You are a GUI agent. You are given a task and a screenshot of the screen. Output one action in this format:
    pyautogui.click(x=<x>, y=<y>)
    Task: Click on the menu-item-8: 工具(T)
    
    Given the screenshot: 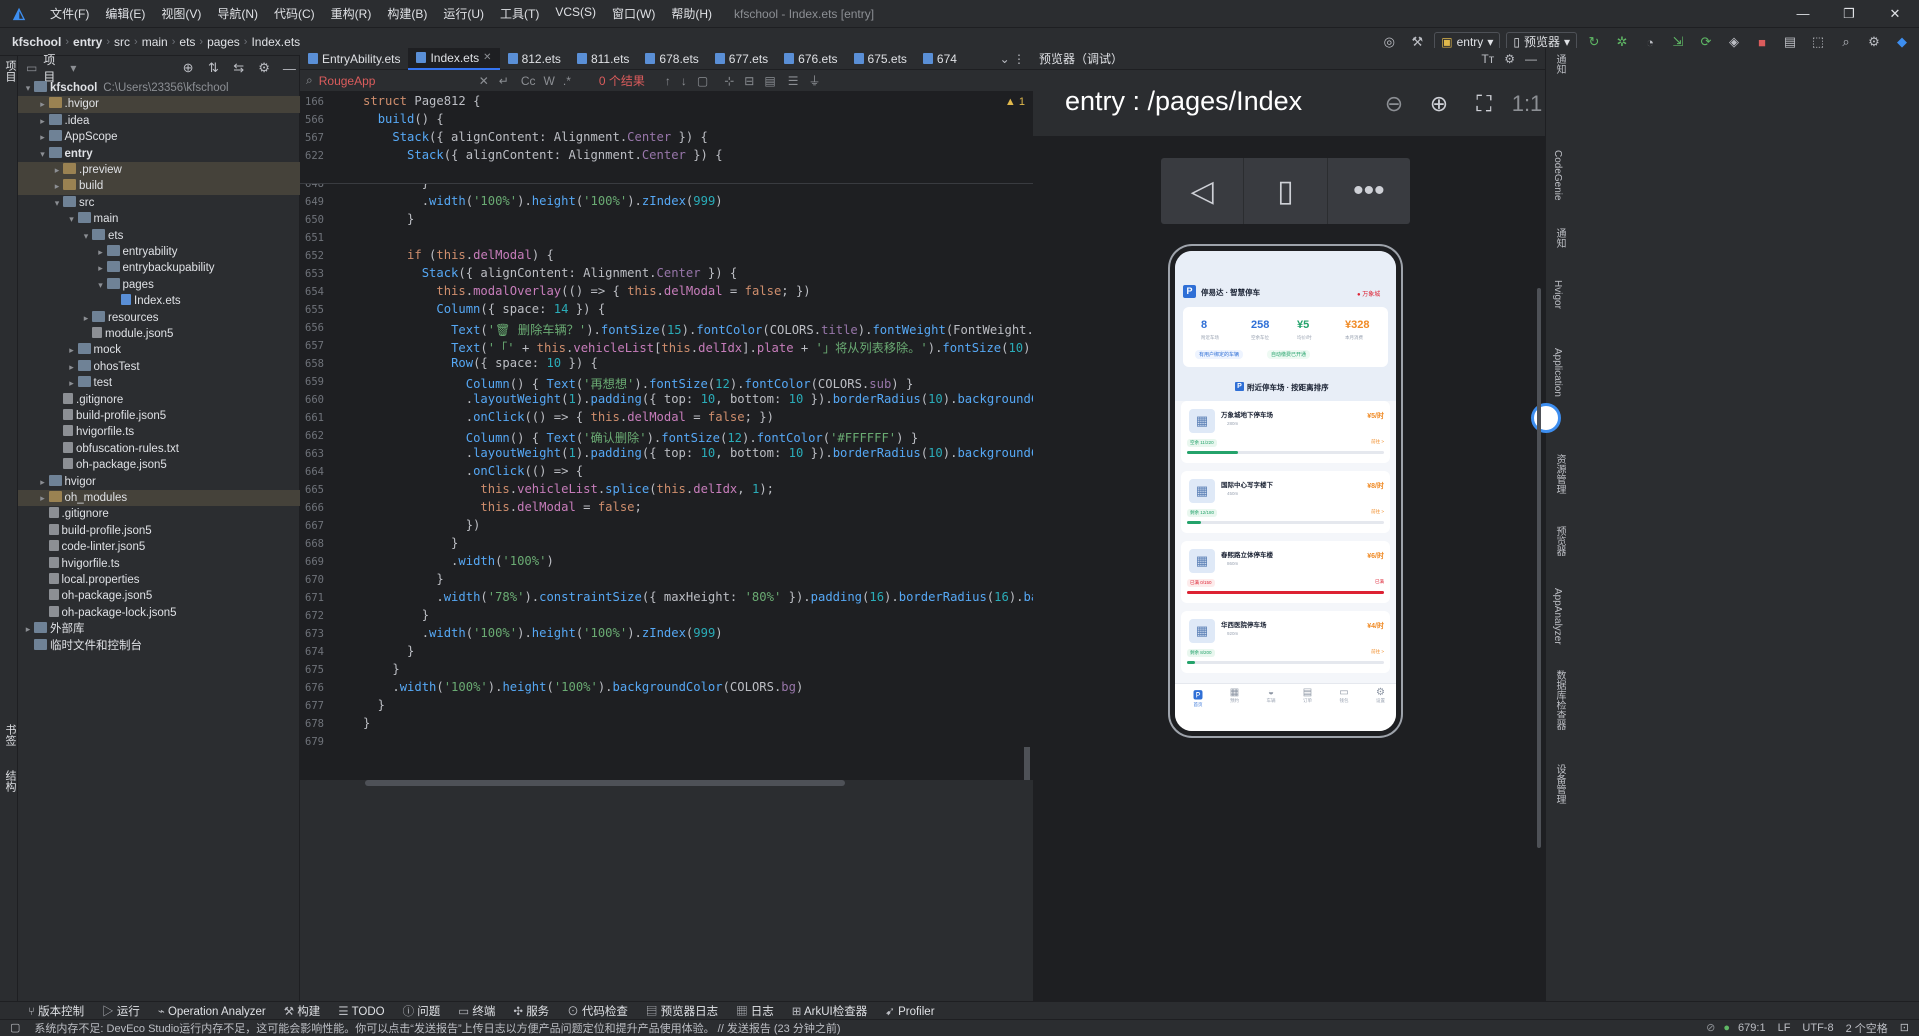 What is the action you would take?
    pyautogui.click(x=519, y=13)
    